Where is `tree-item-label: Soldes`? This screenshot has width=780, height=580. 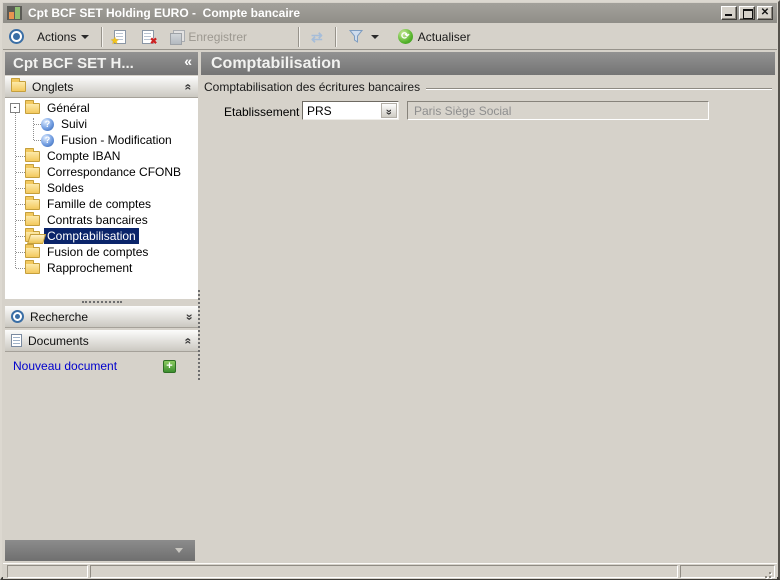
tree-item-label: Soldes is located at coordinates (65, 188).